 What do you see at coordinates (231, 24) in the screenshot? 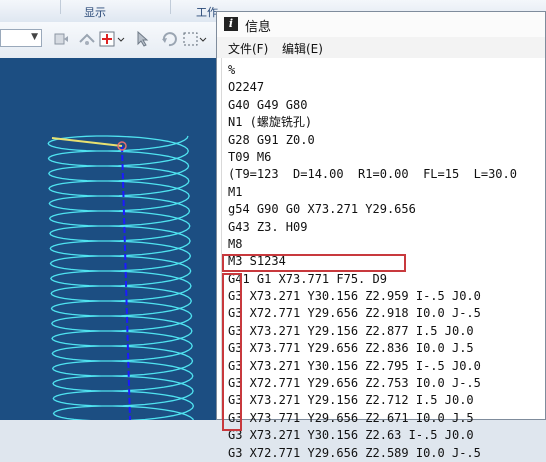
I see `info-icon: i` at bounding box center [231, 24].